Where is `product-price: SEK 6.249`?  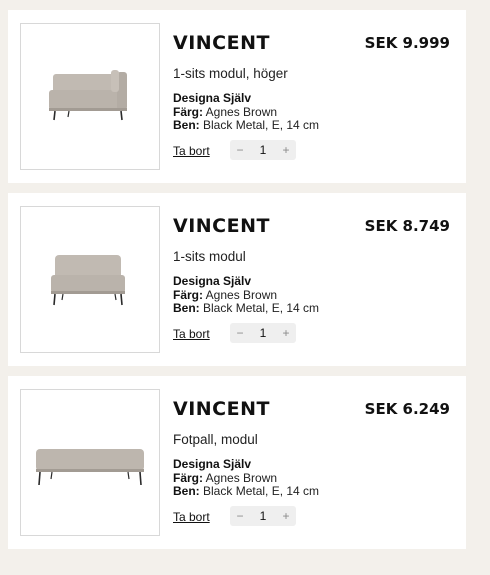 product-price: SEK 6.249 is located at coordinates (407, 409).